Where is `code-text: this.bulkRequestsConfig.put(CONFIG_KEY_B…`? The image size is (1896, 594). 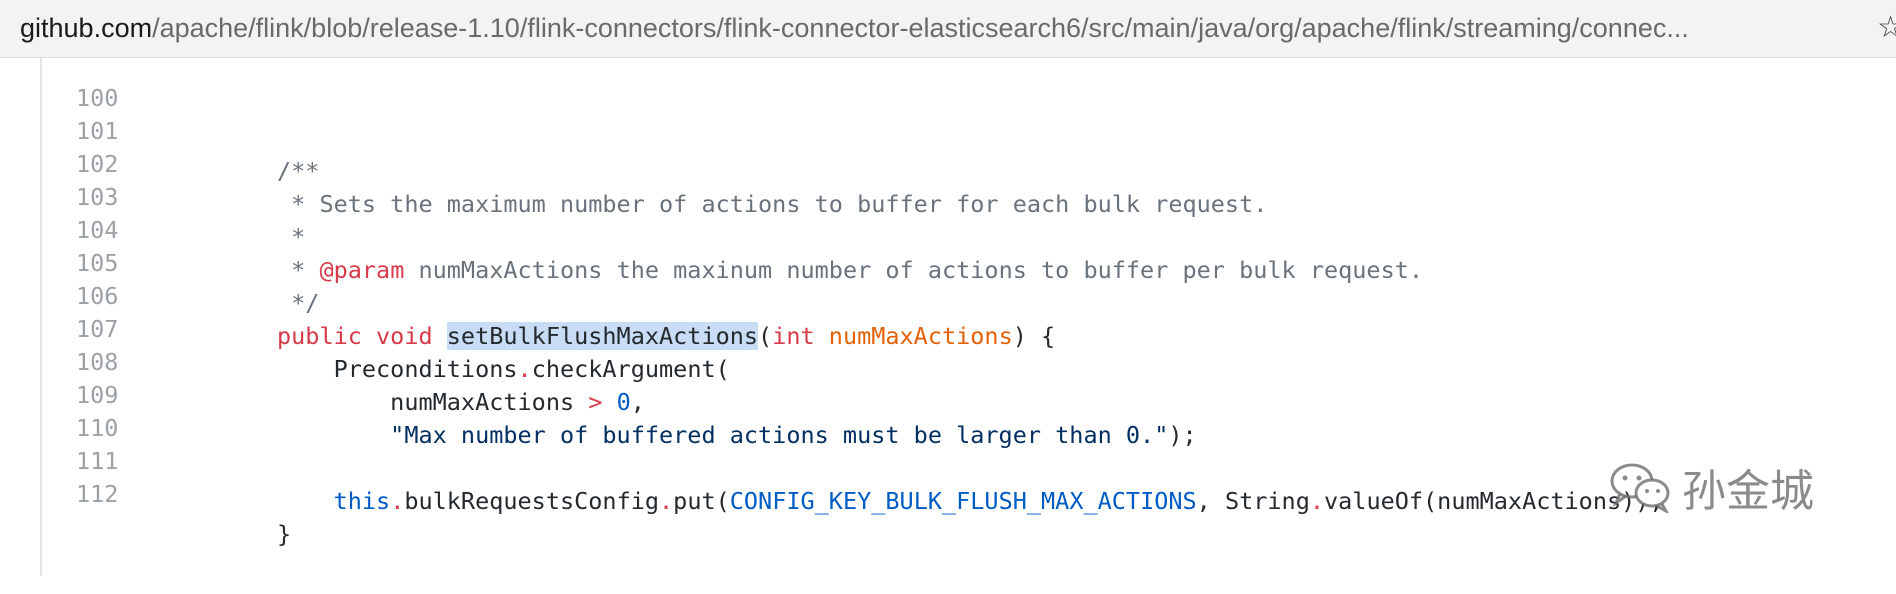
code-text: this.bulkRequestsConfig.put(CONFIG_KEY_B… is located at coordinates (970, 501).